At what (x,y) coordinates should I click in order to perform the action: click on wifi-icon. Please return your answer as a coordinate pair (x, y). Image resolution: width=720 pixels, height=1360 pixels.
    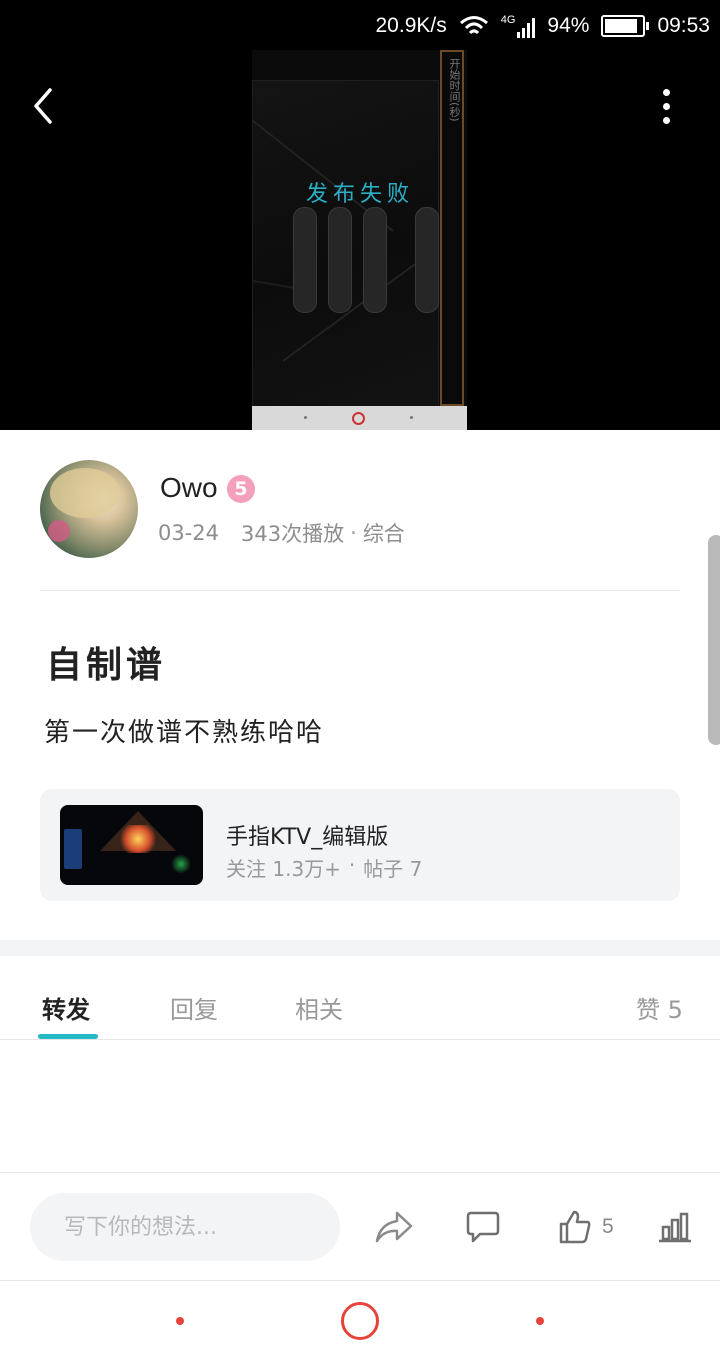
    Looking at the image, I should click on (473, 25).